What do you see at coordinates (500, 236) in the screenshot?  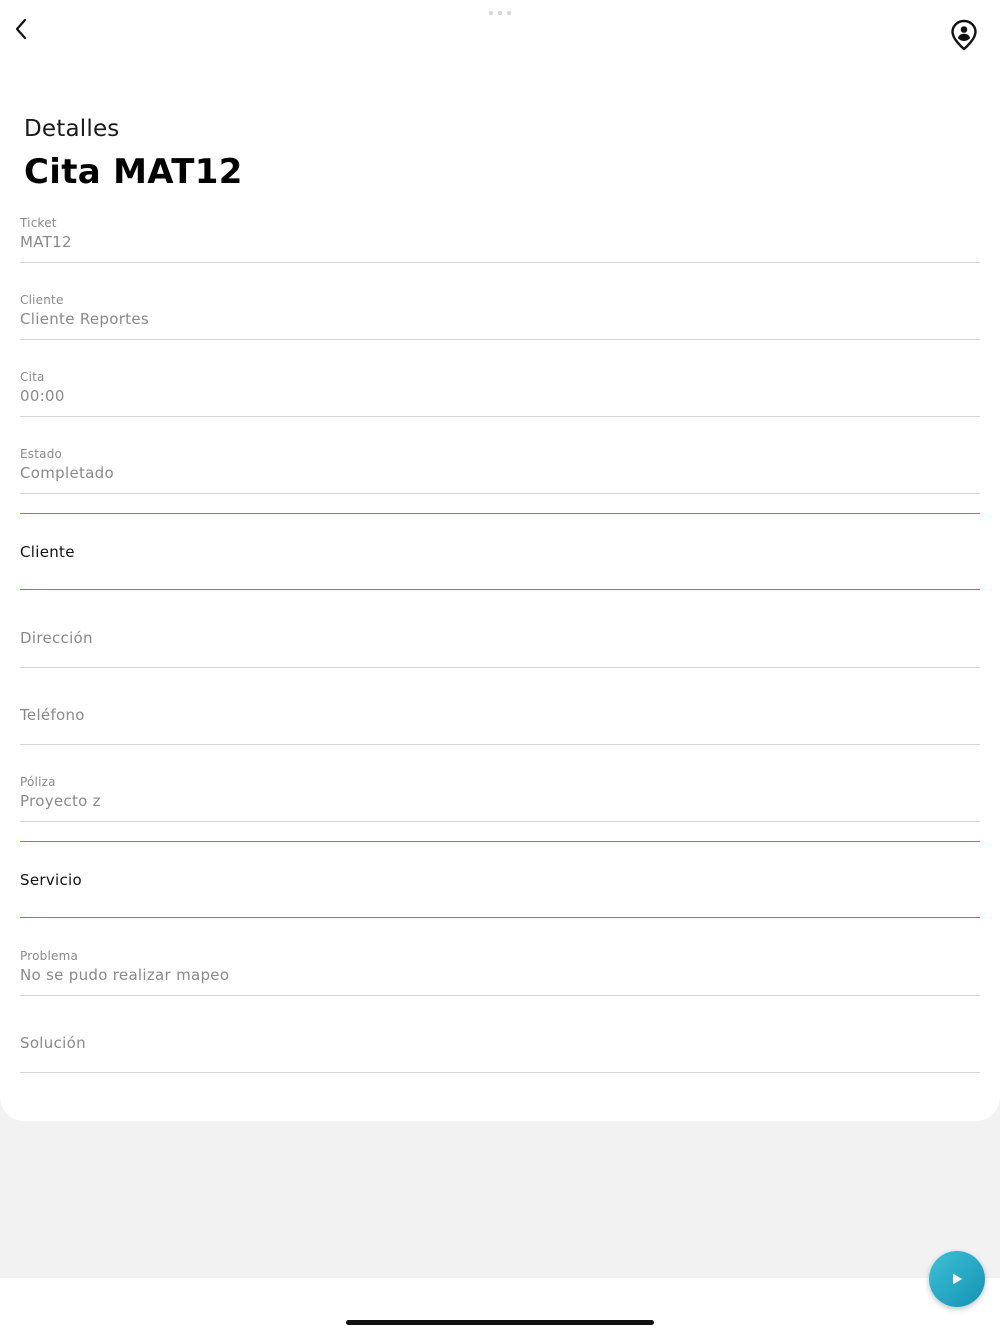 I see `ticket-field: Ticket MAT12` at bounding box center [500, 236].